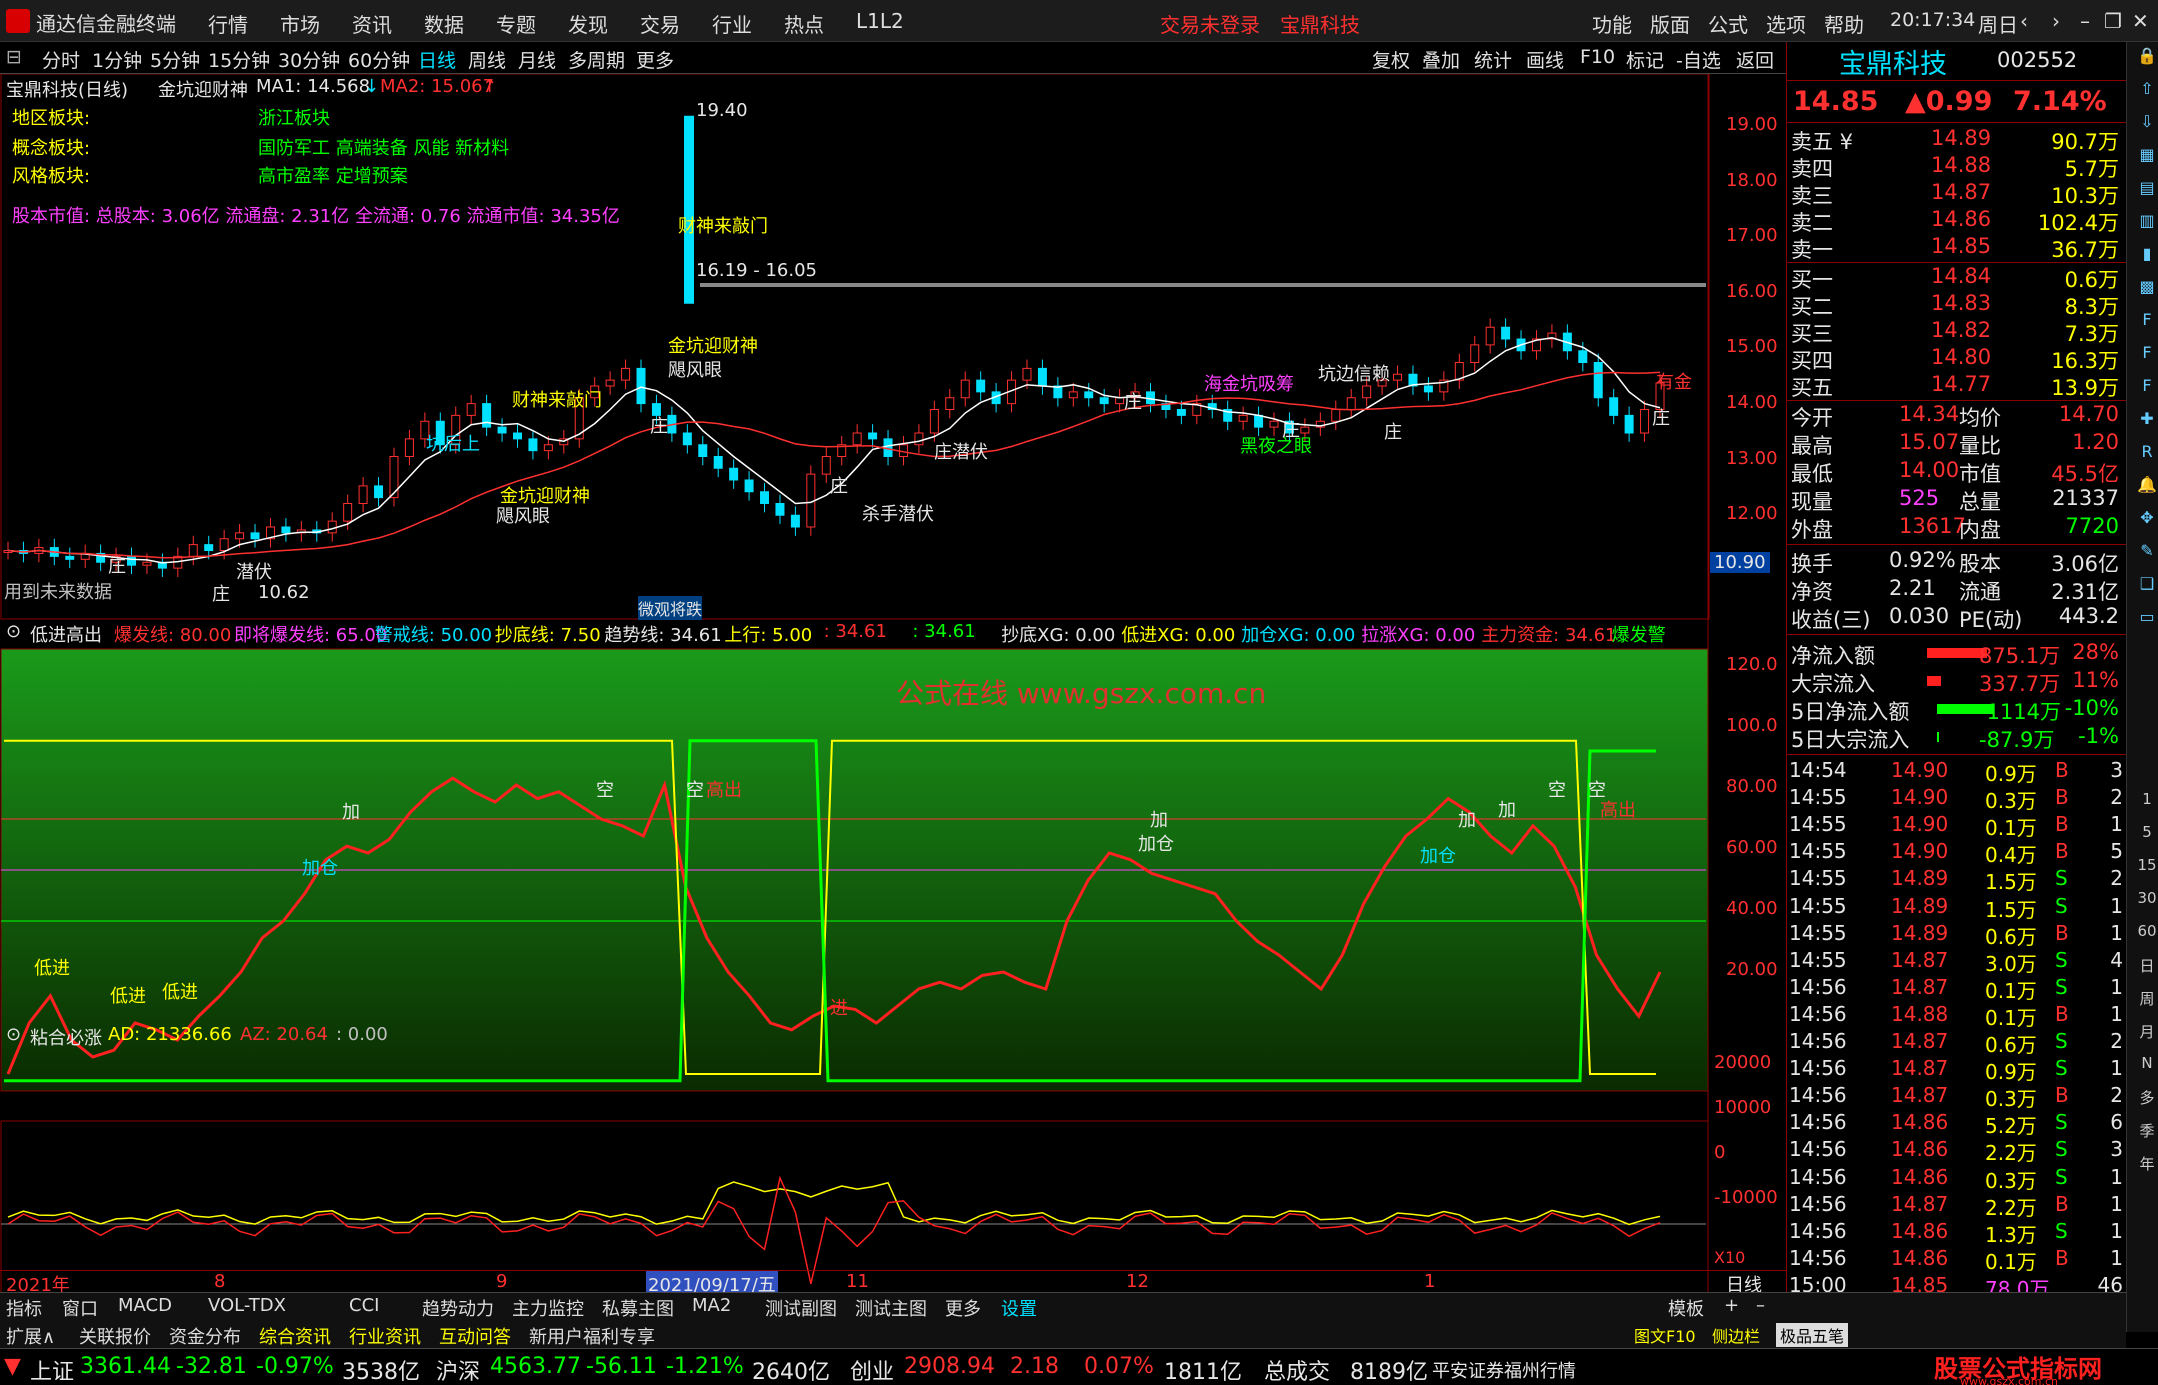  I want to click on period-15min: 15分钟, so click(239, 59).